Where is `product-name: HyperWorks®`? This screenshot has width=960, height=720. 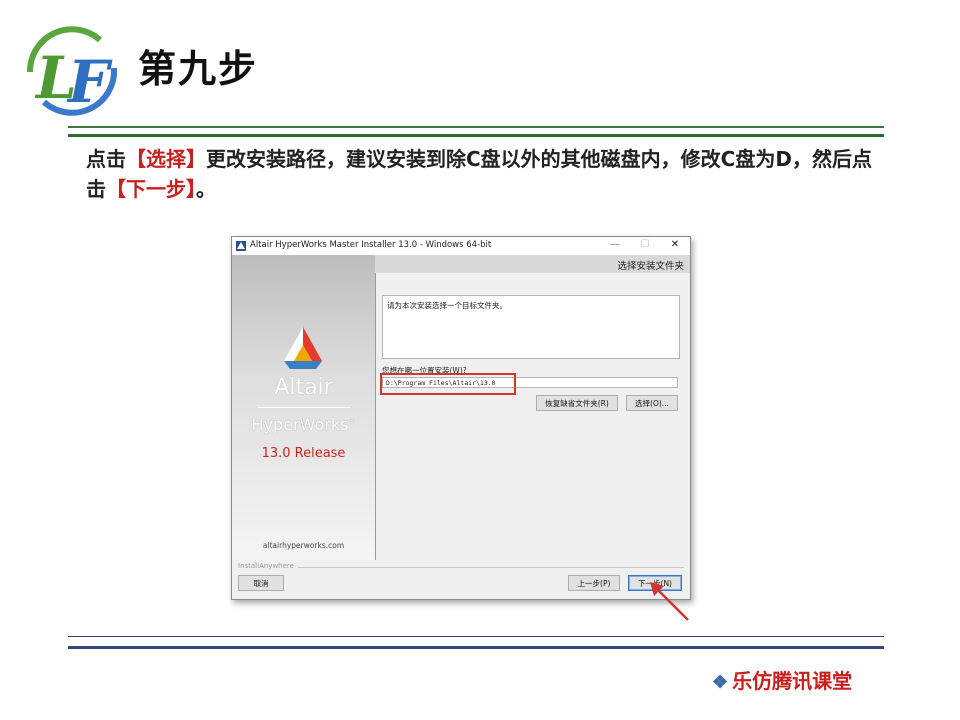 product-name: HyperWorks® is located at coordinates (303, 424).